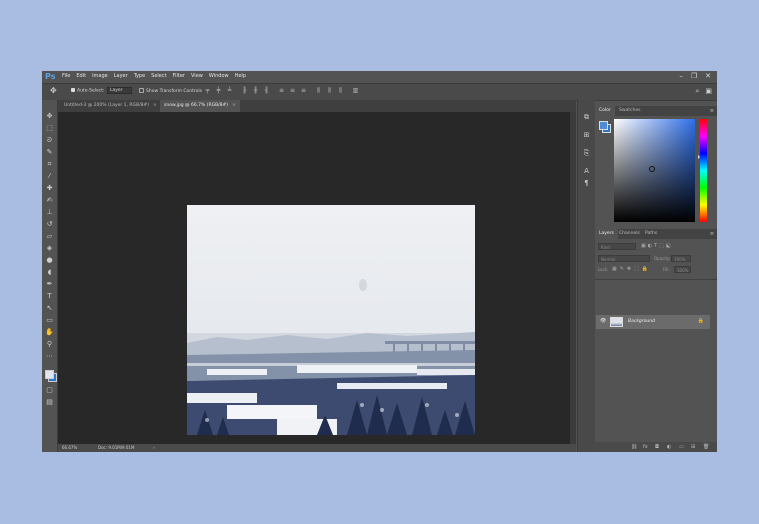 The image size is (759, 524). I want to click on auto-select-dropdown: Layer, so click(119, 90).